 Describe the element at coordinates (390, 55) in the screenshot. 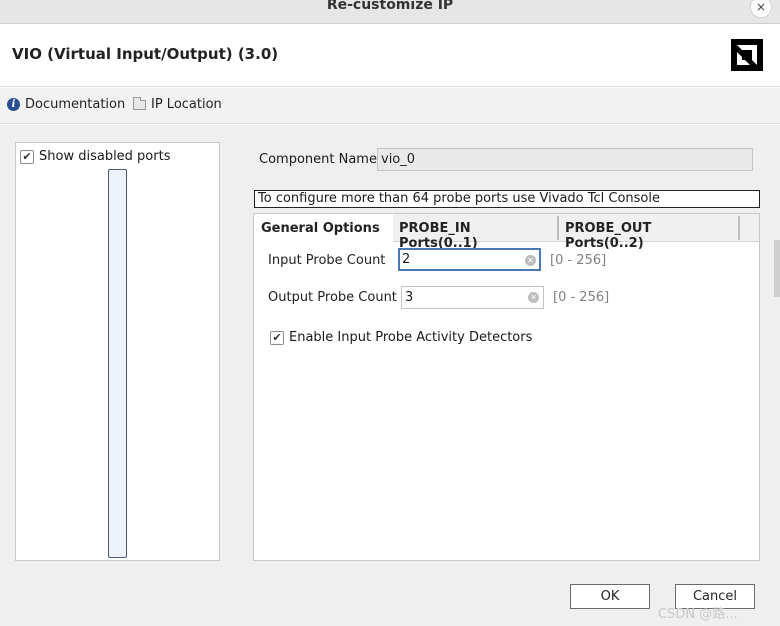

I see `ip-header: VIO (Virtual Input/Output) (3.0)` at that location.